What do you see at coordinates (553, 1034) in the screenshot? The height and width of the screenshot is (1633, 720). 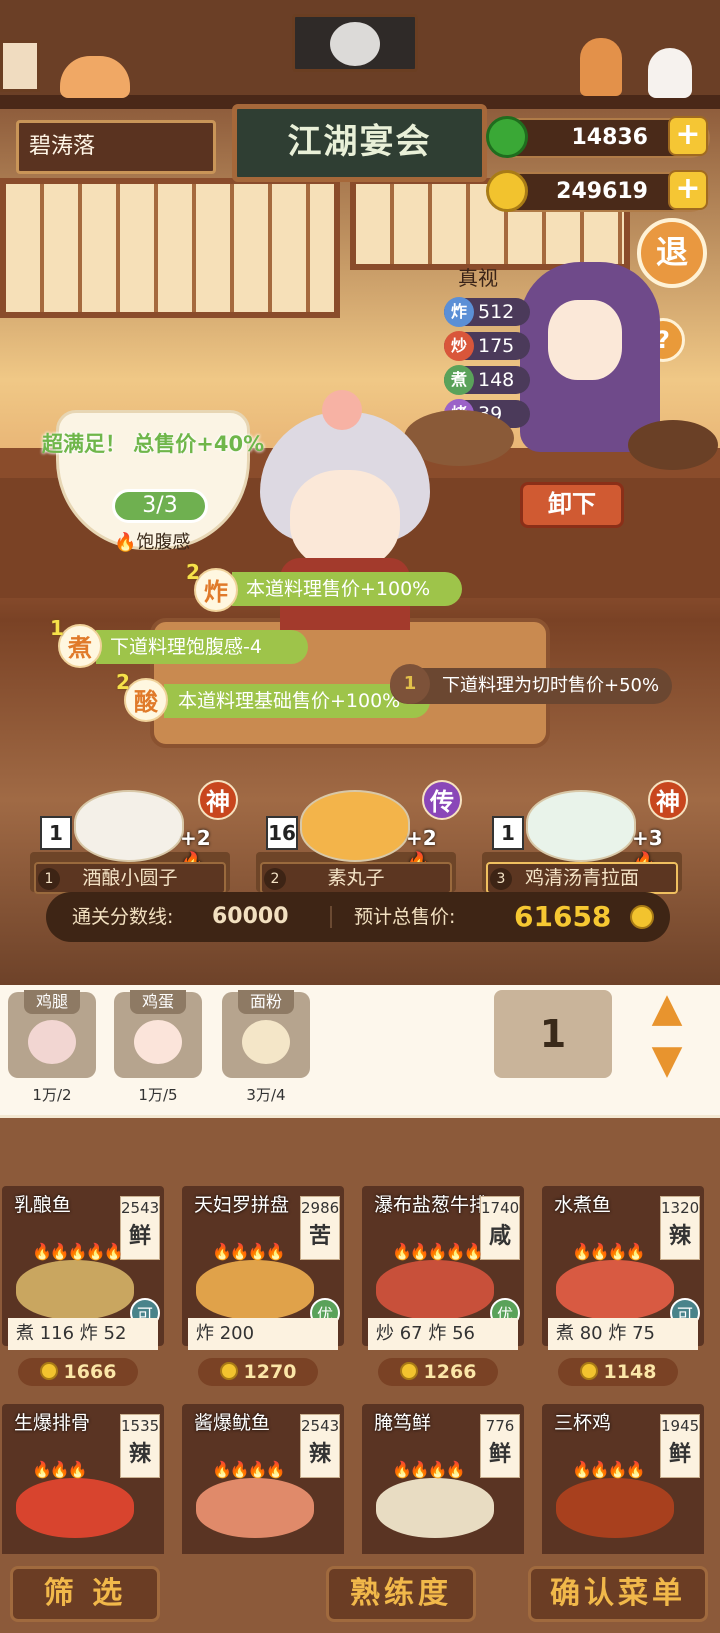 I see `quantity-display: 1` at bounding box center [553, 1034].